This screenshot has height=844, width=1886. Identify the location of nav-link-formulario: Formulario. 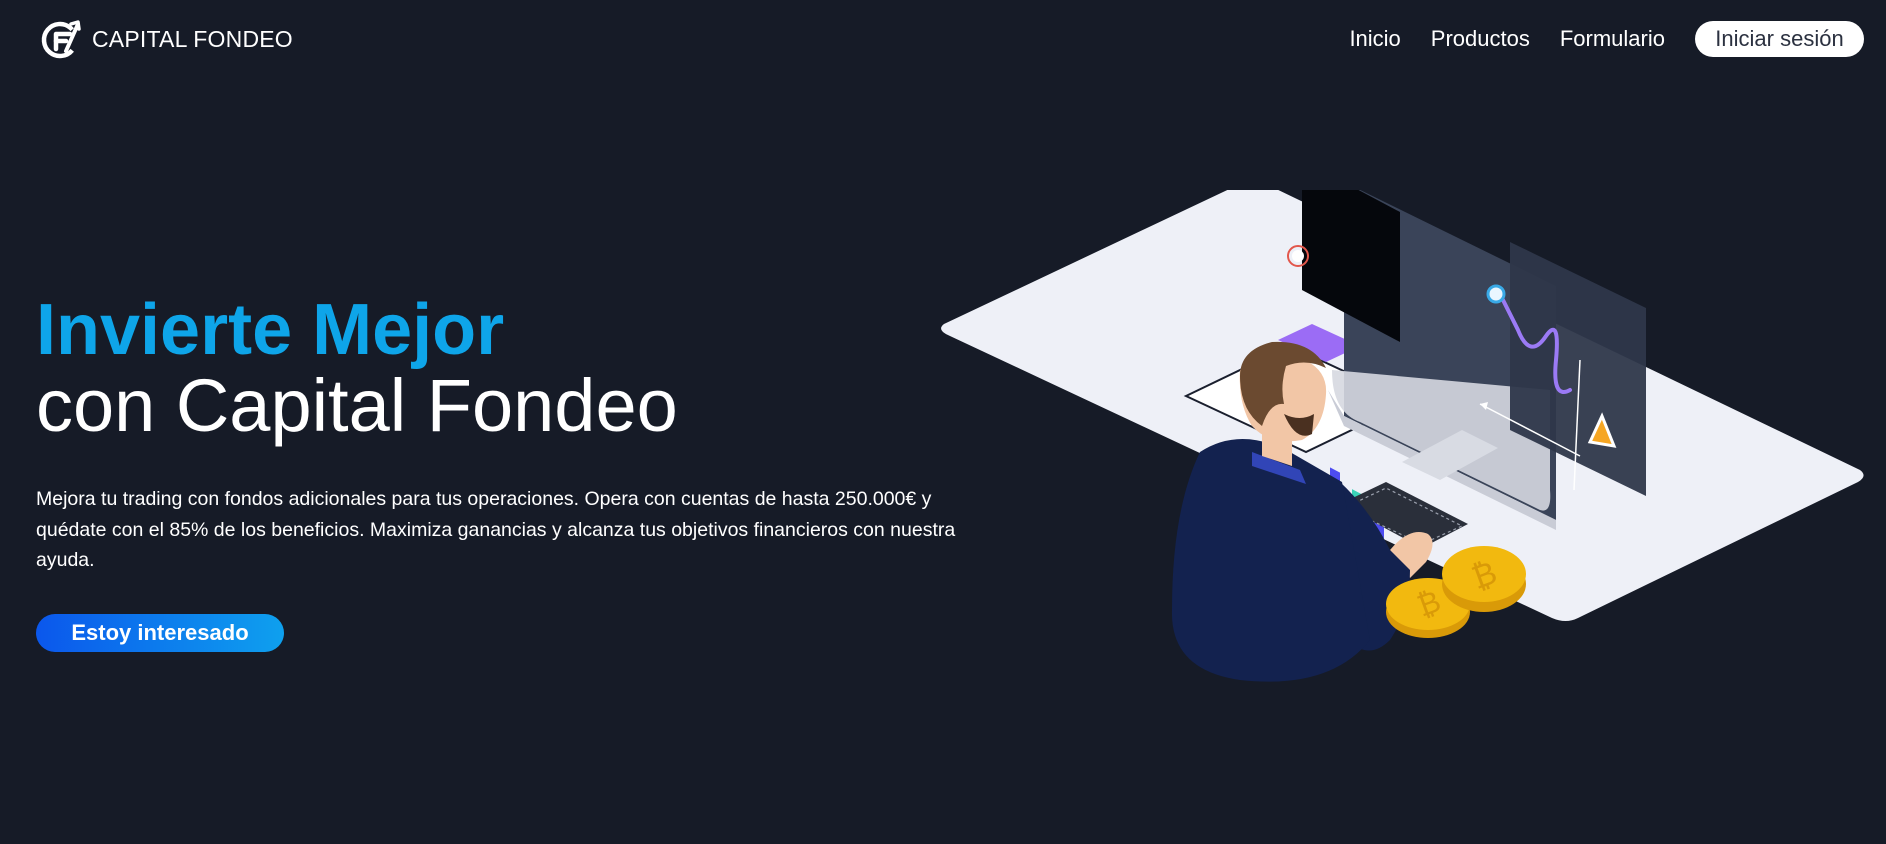
(1612, 39).